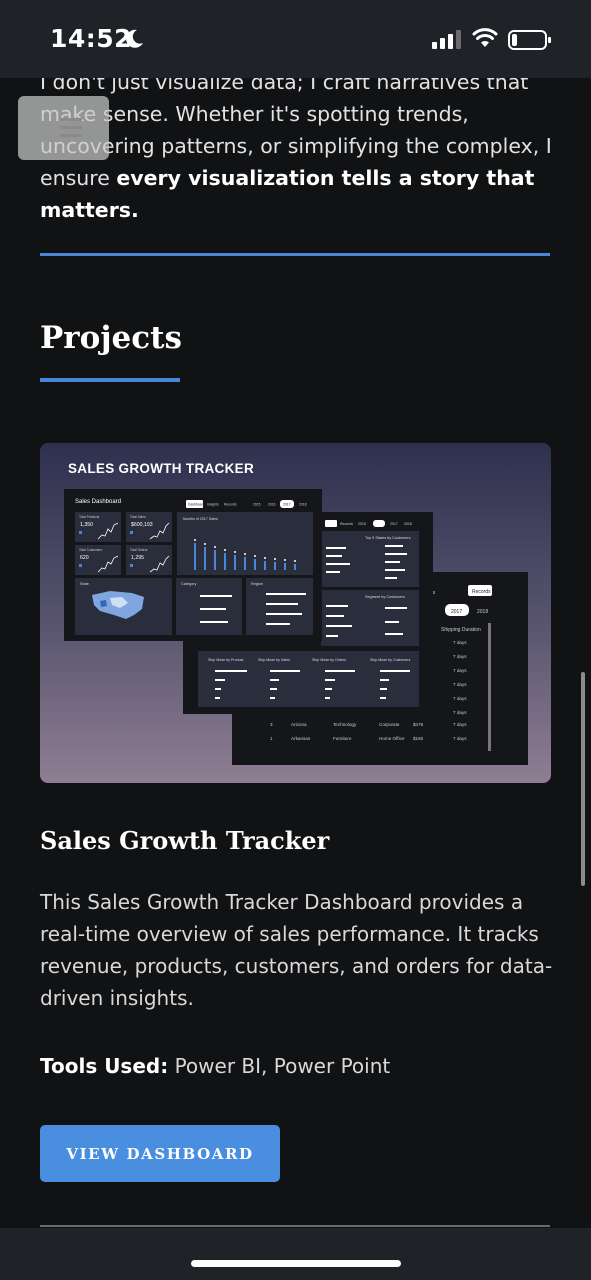 The width and height of the screenshot is (591, 1280). What do you see at coordinates (388, 538) in the screenshot?
I see `thumb-top5-states: Top 5 States by Customers` at bounding box center [388, 538].